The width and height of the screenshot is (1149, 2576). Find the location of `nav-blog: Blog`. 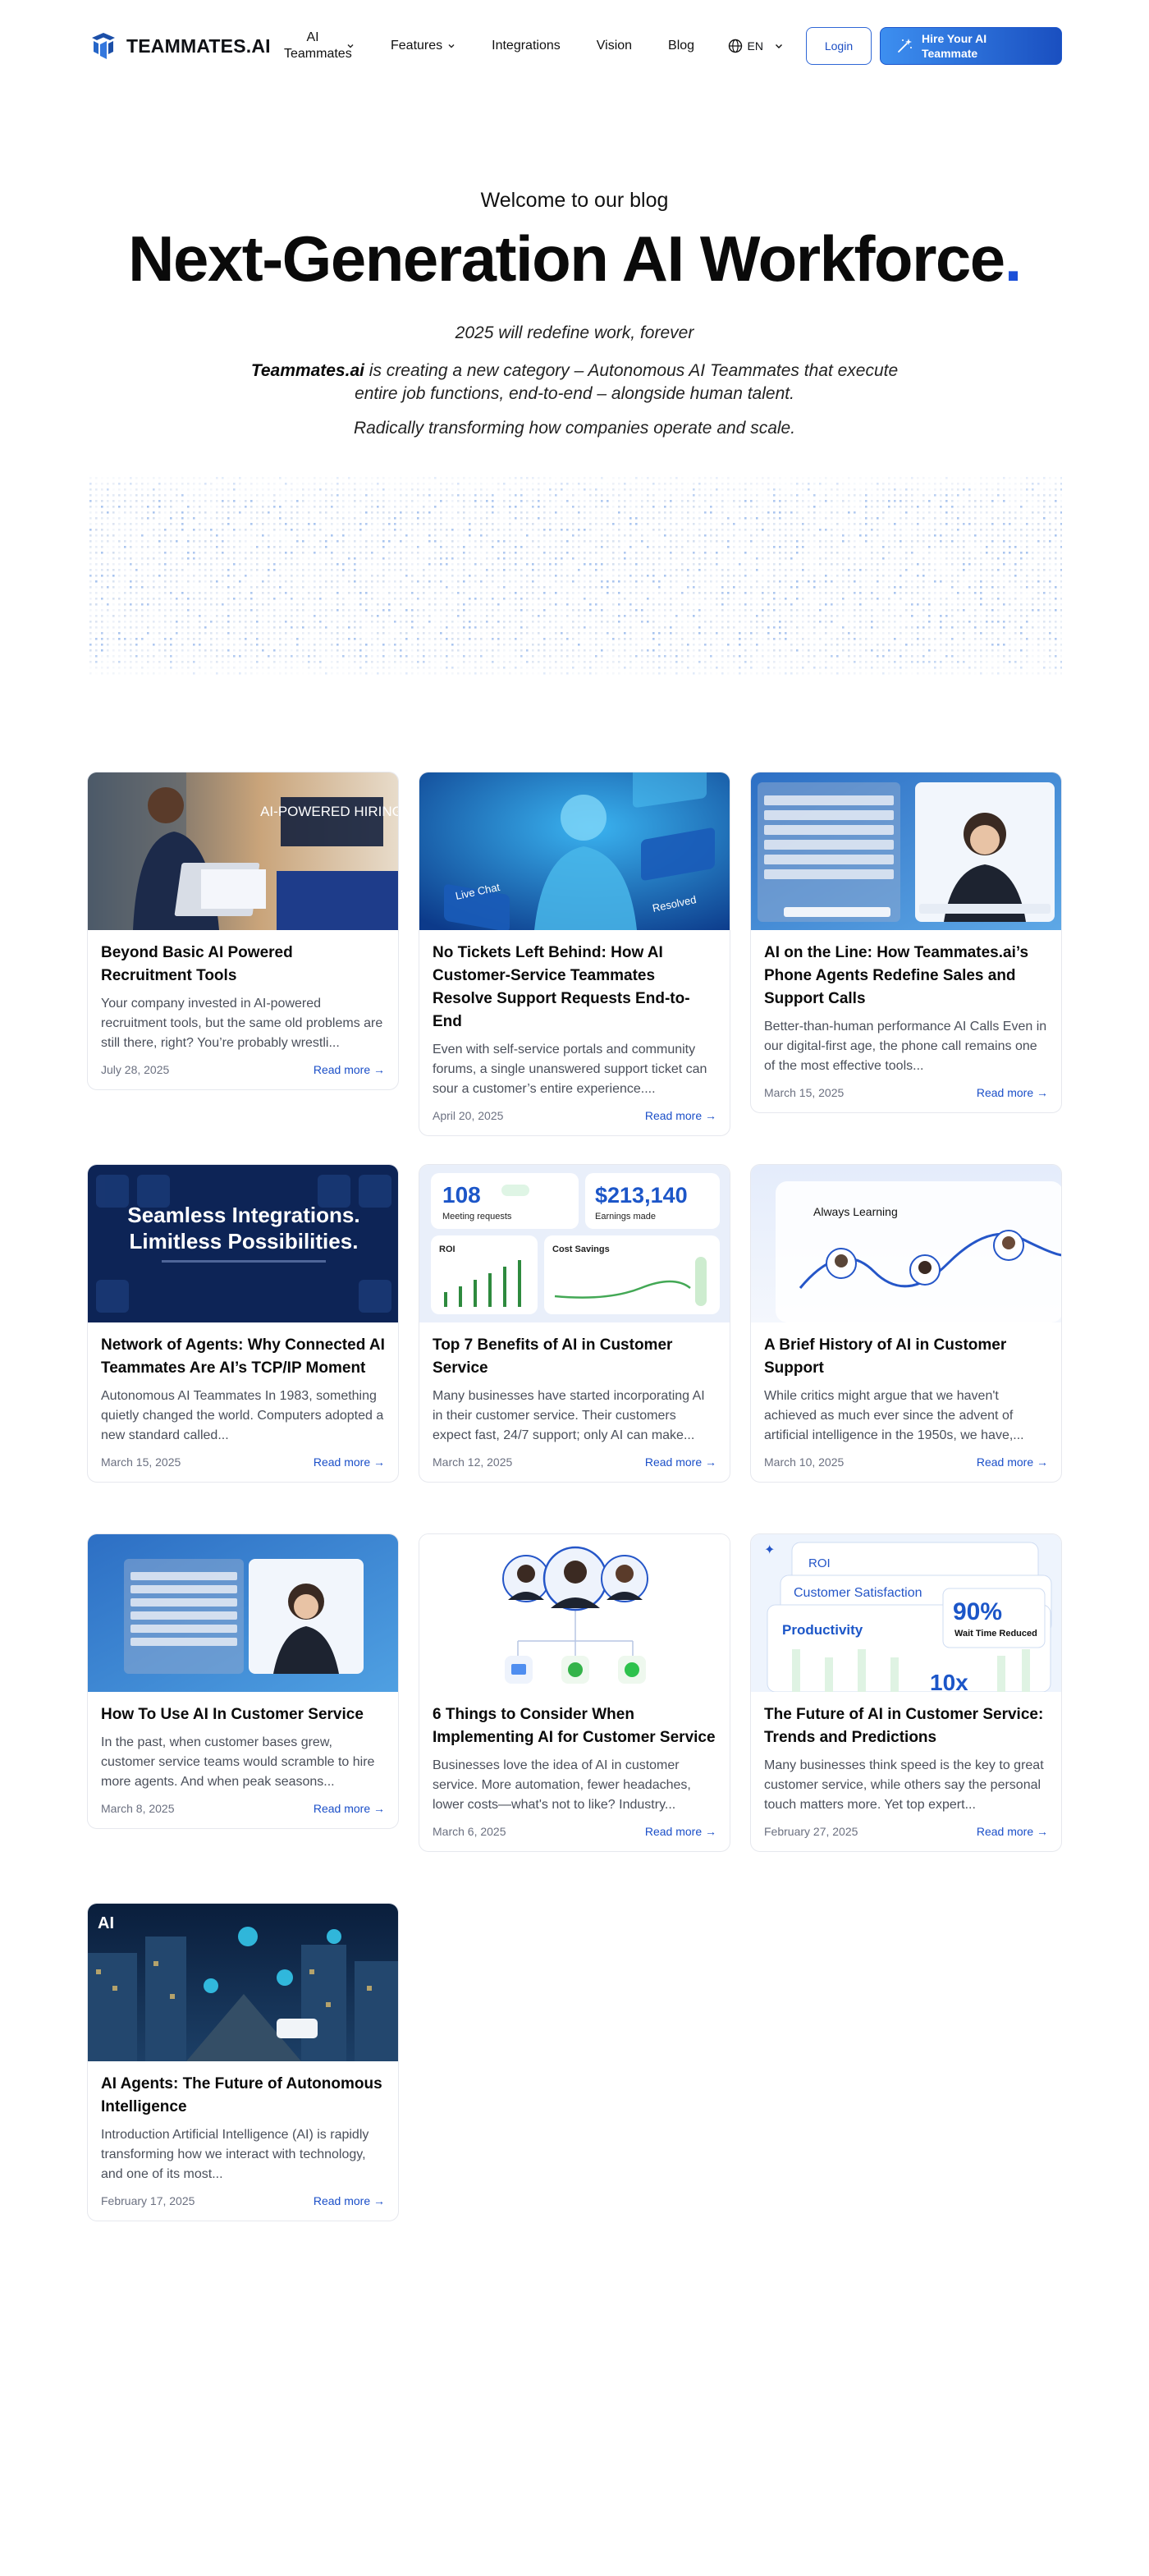

nav-blog: Blog is located at coordinates (681, 46).